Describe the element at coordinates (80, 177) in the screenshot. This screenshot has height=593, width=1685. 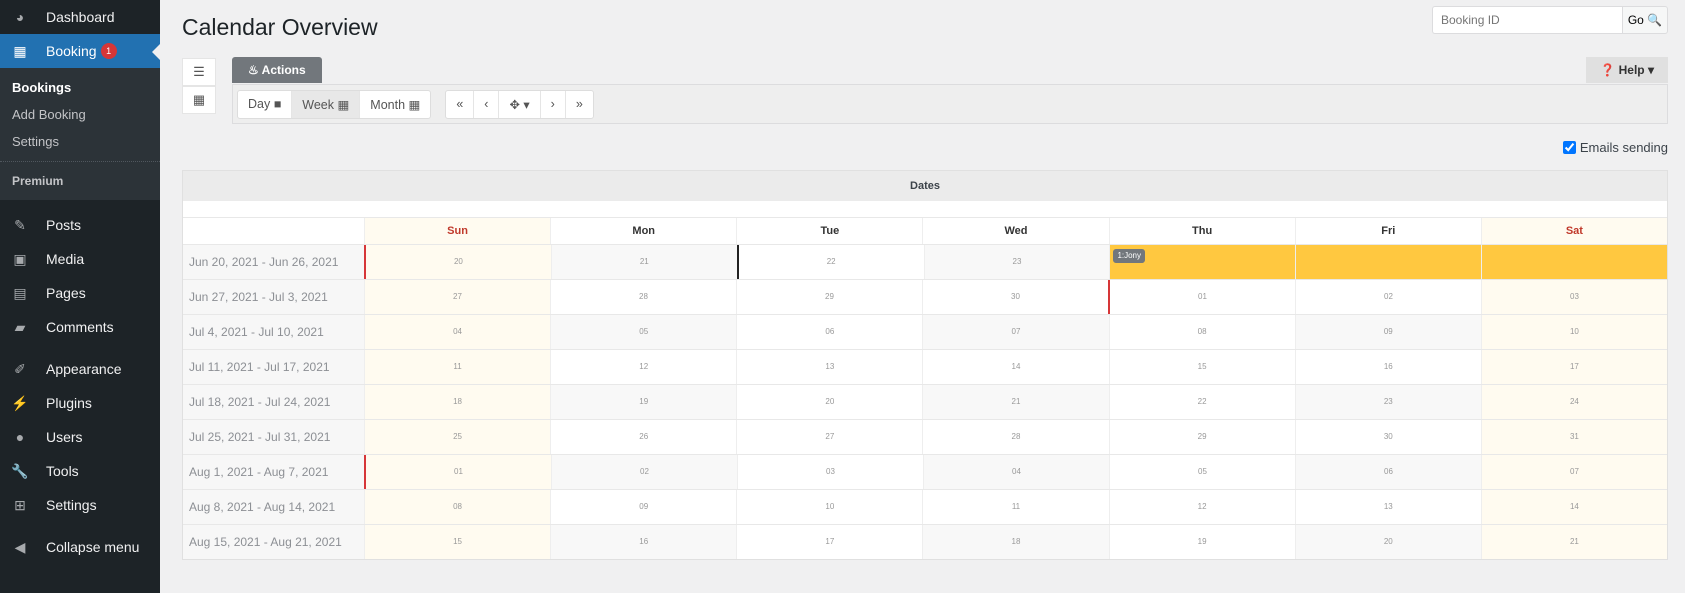
I see `submenu-premium: Premium` at that location.